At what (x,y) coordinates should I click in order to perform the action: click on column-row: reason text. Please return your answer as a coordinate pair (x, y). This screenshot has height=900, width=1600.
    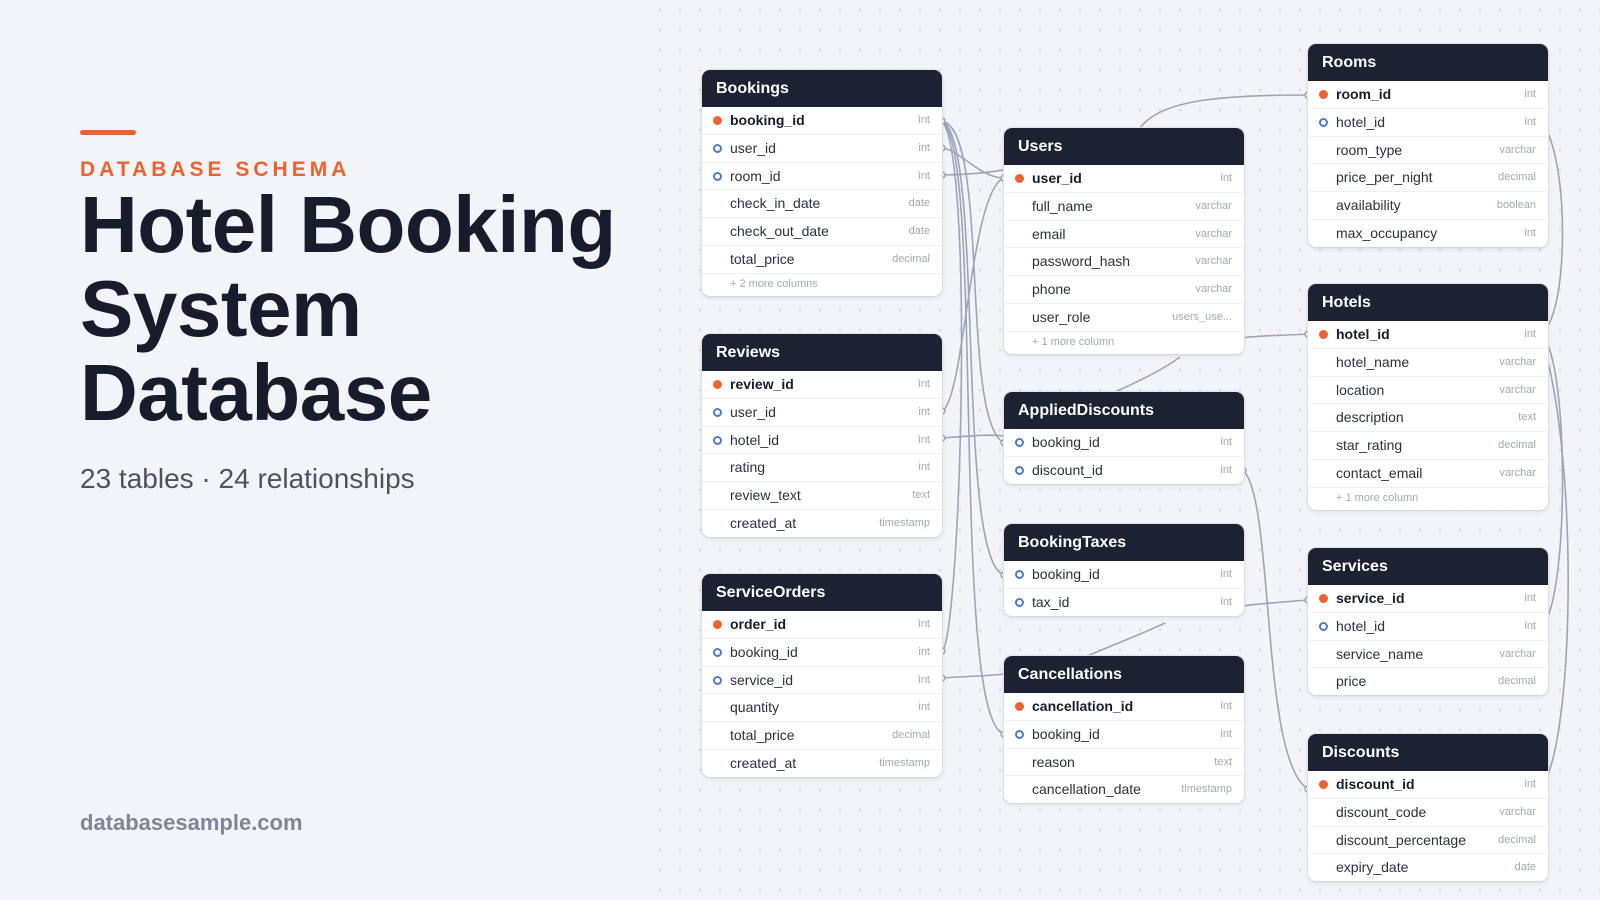
    Looking at the image, I should click on (1124, 763).